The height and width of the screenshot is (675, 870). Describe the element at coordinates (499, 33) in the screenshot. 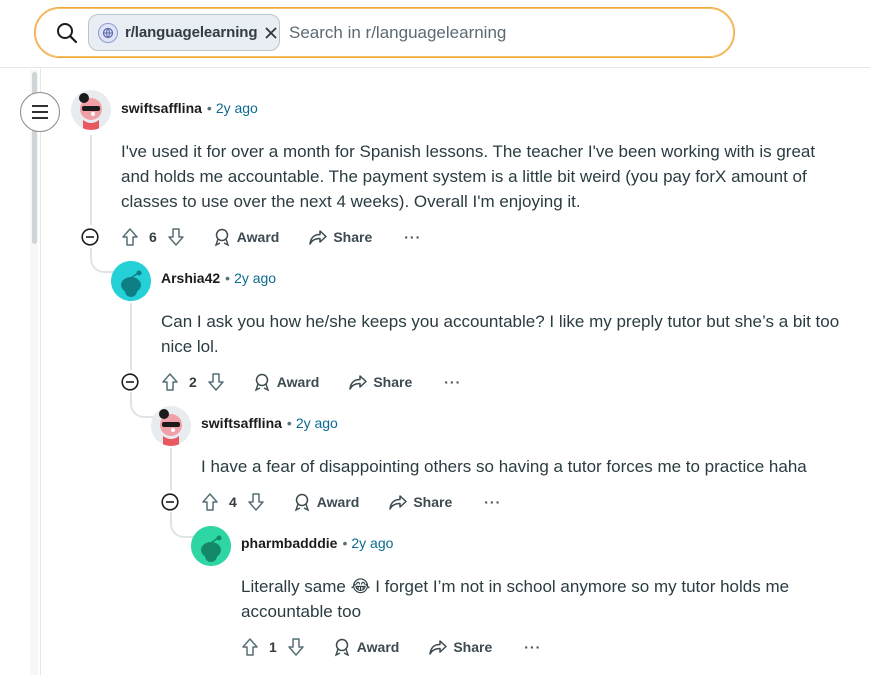

I see `search-input` at that location.